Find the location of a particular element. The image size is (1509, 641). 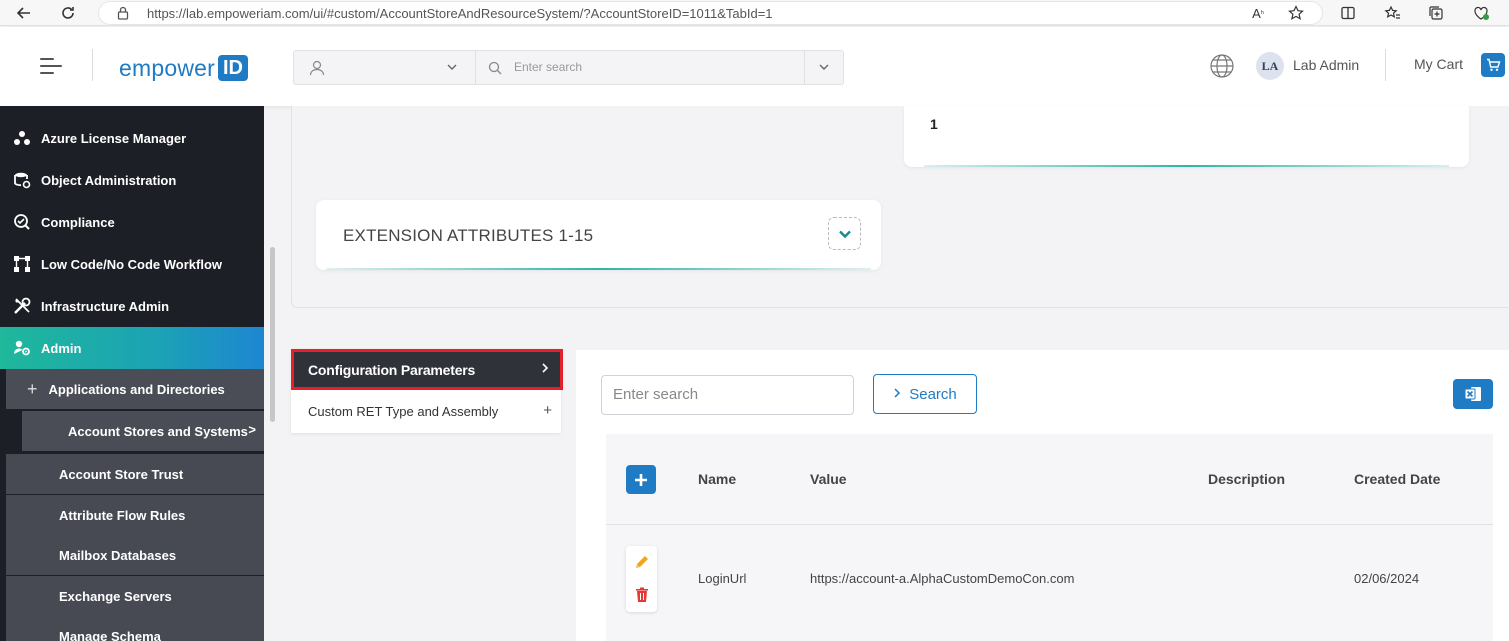

sidebar-item-label: Exchange Servers is located at coordinates (115, 596).